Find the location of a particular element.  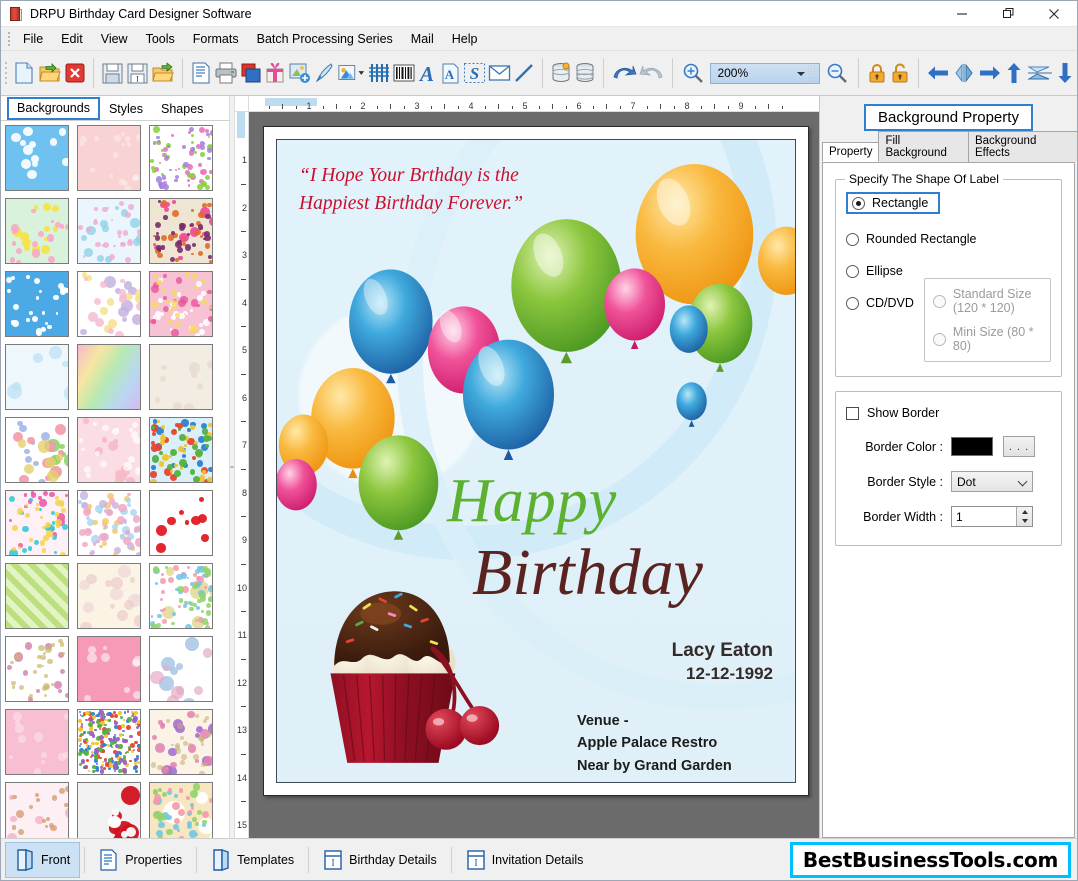

card-birthday-text: Birthday is located at coordinates (587, 573).